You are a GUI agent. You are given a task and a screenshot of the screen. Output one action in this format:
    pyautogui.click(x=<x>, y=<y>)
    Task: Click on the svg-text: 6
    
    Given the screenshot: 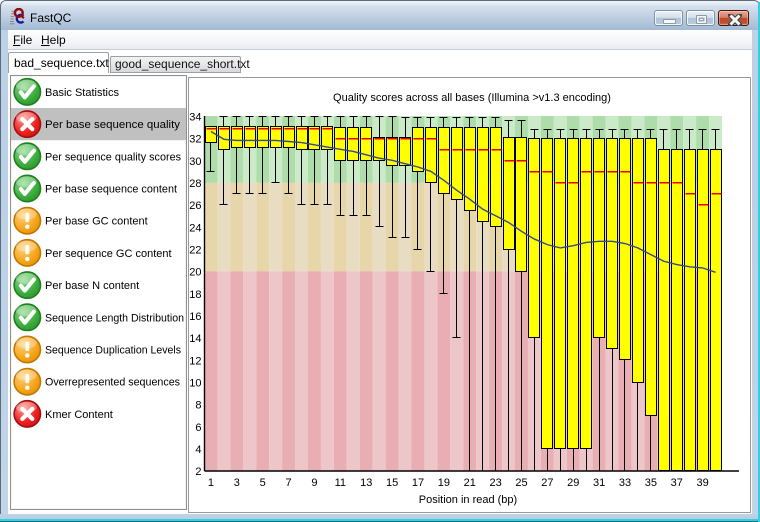 What is the action you would take?
    pyautogui.click(x=198, y=428)
    